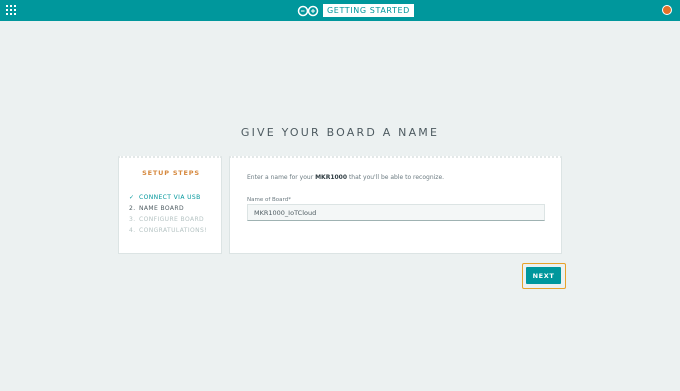 The height and width of the screenshot is (391, 680). I want to click on next-button-highlight: NEXT, so click(544, 276).